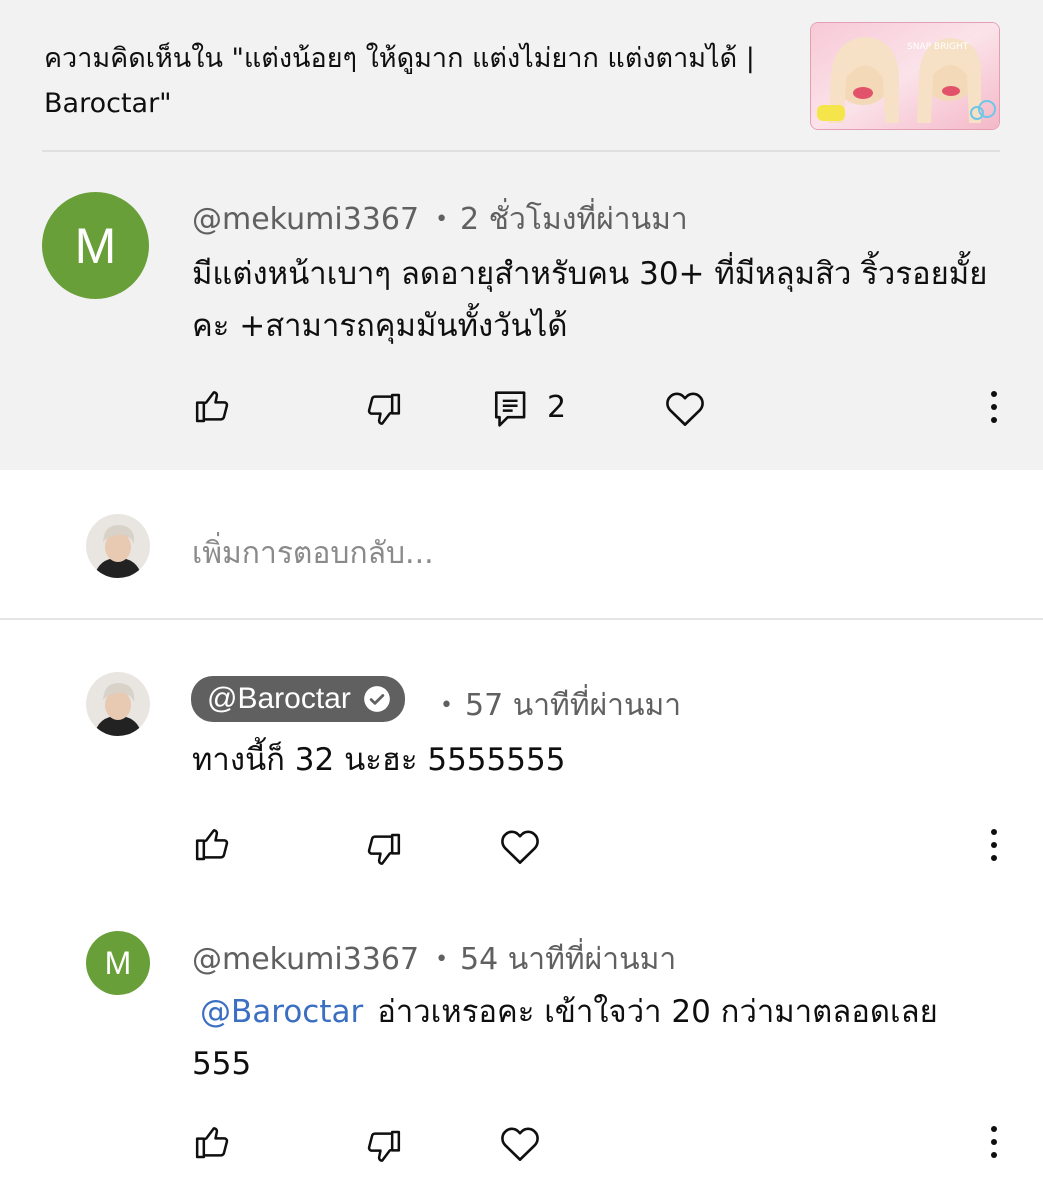  Describe the element at coordinates (521, 619) in the screenshot. I see `section-divider` at that location.